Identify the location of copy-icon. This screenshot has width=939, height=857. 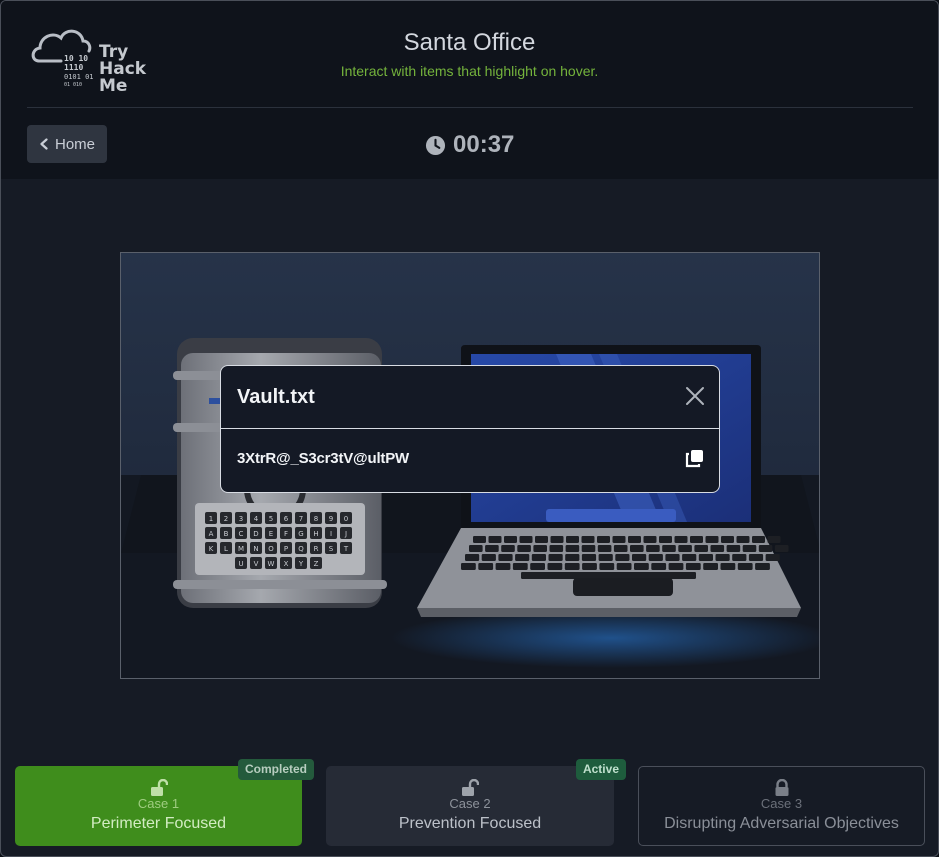
(695, 458).